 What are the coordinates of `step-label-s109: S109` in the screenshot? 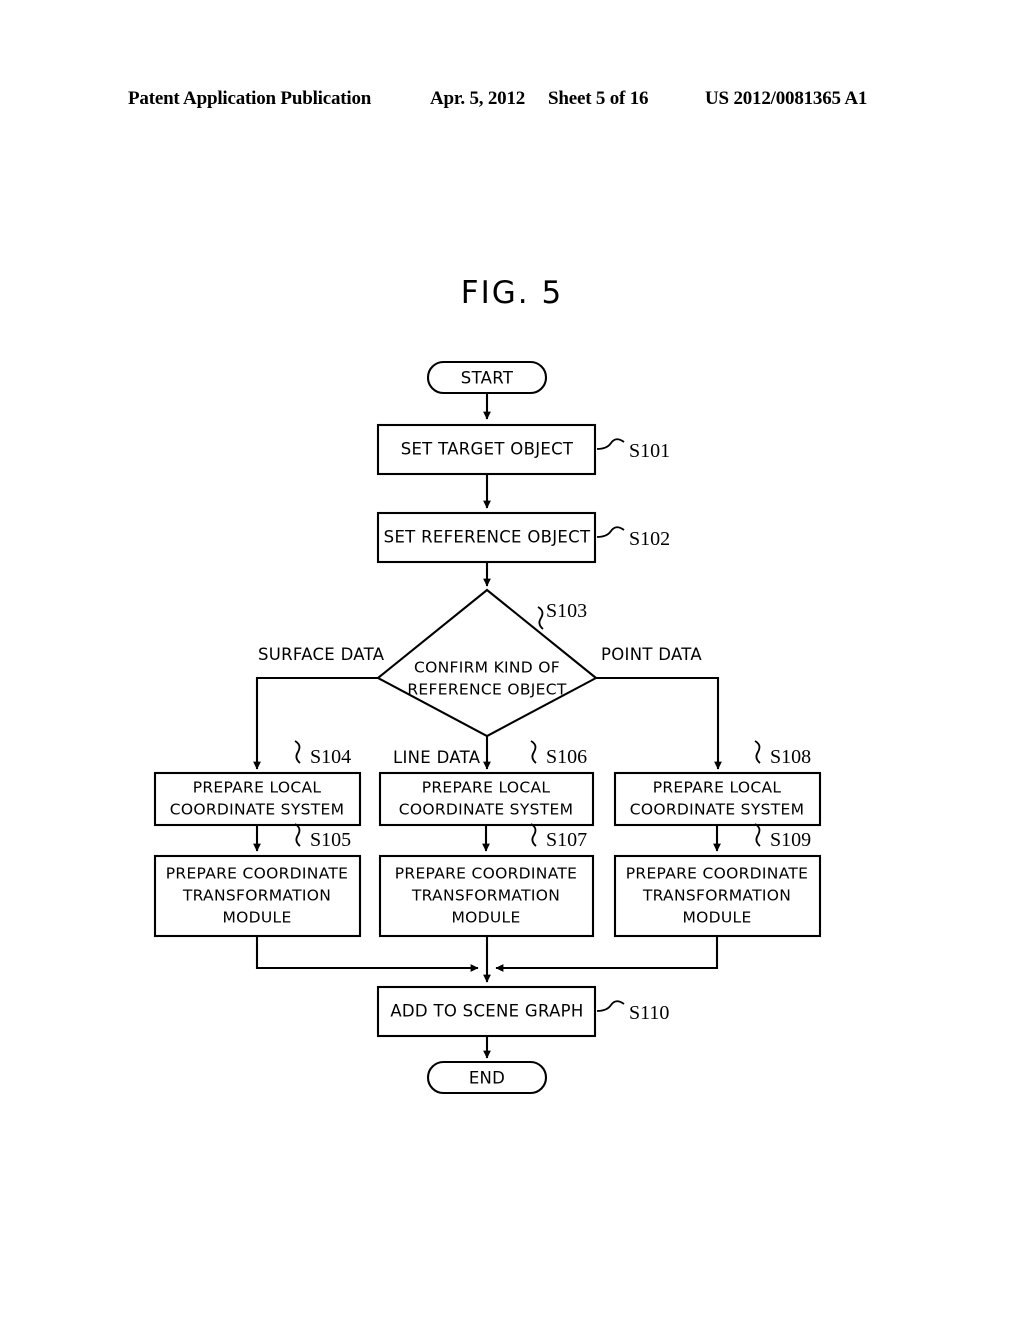 It's located at (790, 840).